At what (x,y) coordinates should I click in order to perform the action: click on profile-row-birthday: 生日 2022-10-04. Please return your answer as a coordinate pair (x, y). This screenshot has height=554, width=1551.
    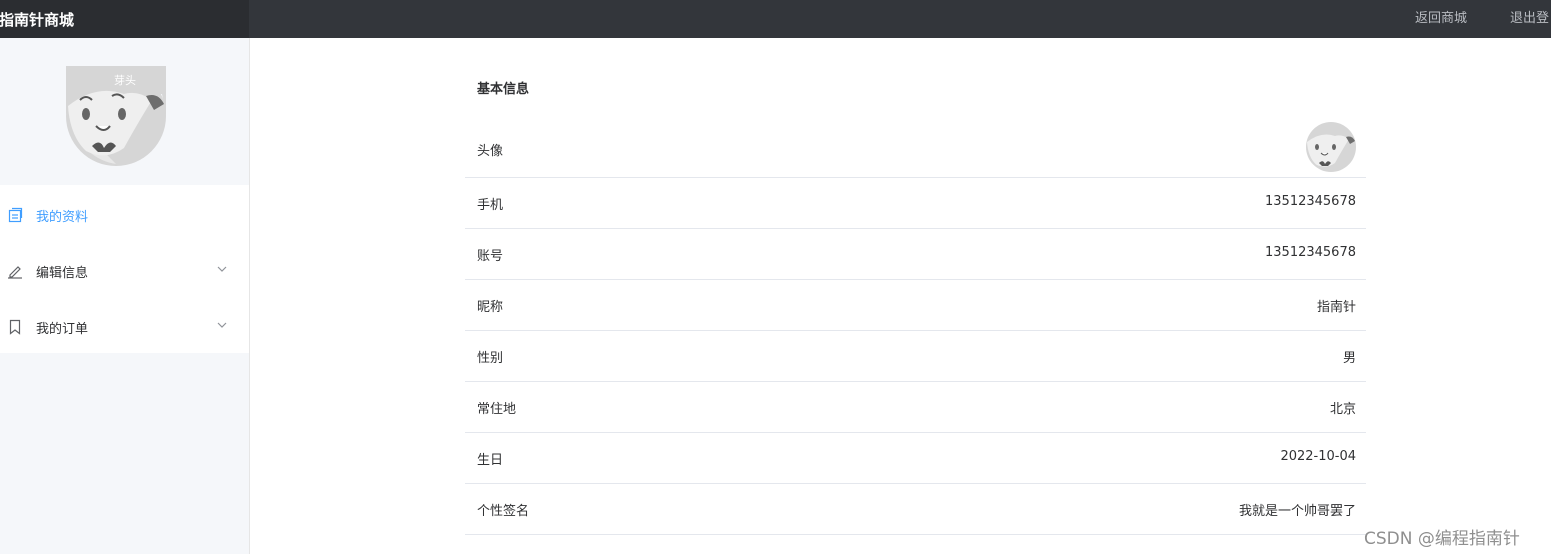
    Looking at the image, I should click on (915, 458).